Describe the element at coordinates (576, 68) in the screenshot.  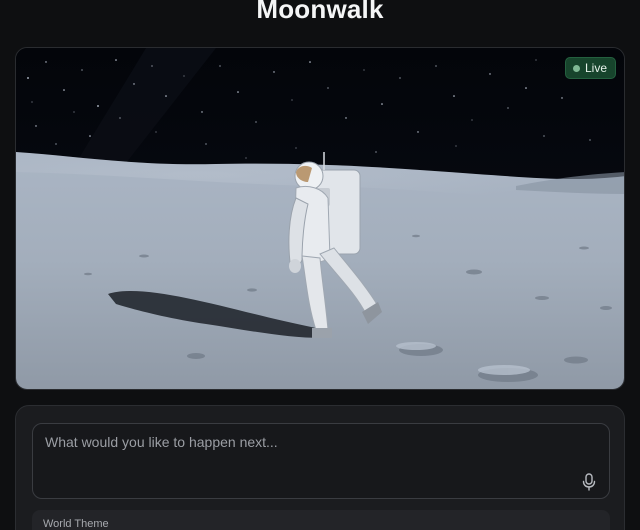
I see `live-indicator-dot-icon` at that location.